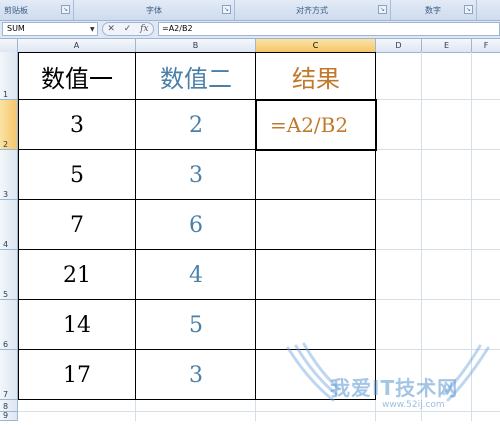 Image resolution: width=500 pixels, height=425 pixels. I want to click on formula-bar: SUM ▼ ✕ ✓ fx =A2/B2, so click(250, 30).